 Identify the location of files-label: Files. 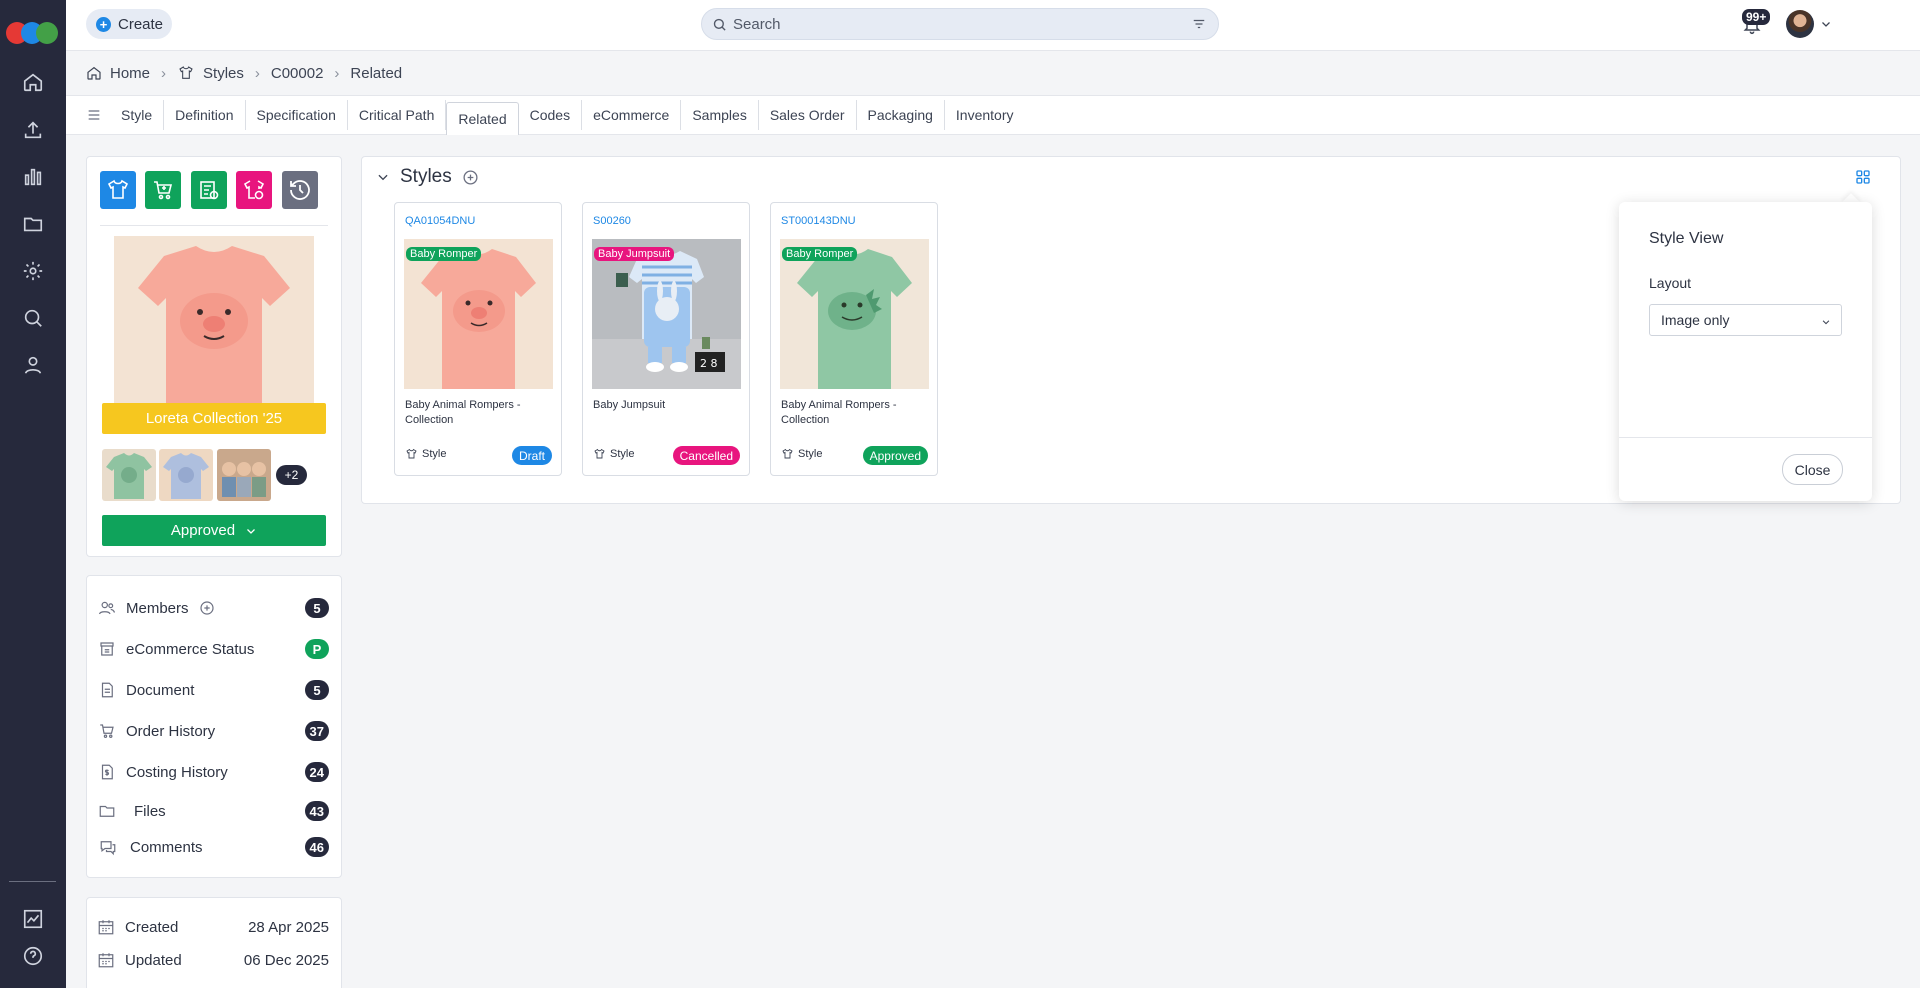
(150, 811).